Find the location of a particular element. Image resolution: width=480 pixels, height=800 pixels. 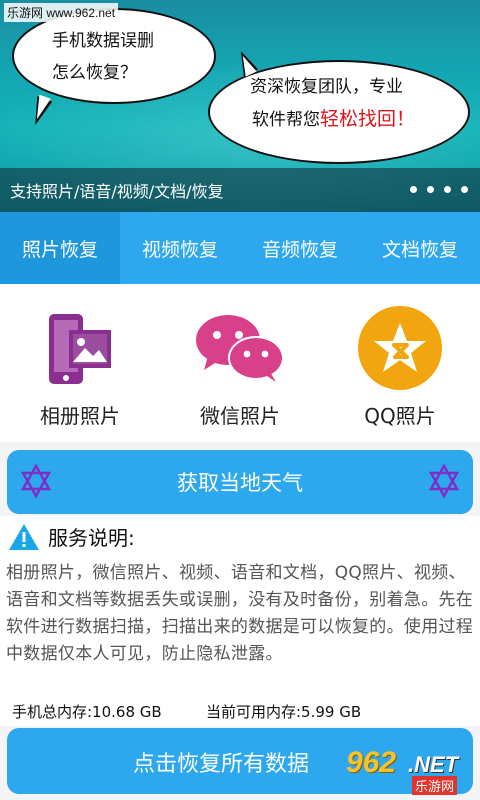

category-album-photos: 相册照片 is located at coordinates (80, 363).